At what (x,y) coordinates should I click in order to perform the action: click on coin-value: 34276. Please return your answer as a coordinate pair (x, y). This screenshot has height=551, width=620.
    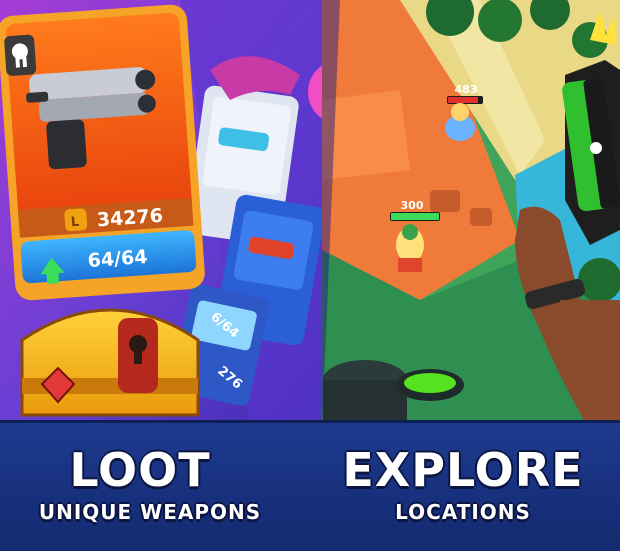
    Looking at the image, I should click on (129, 218).